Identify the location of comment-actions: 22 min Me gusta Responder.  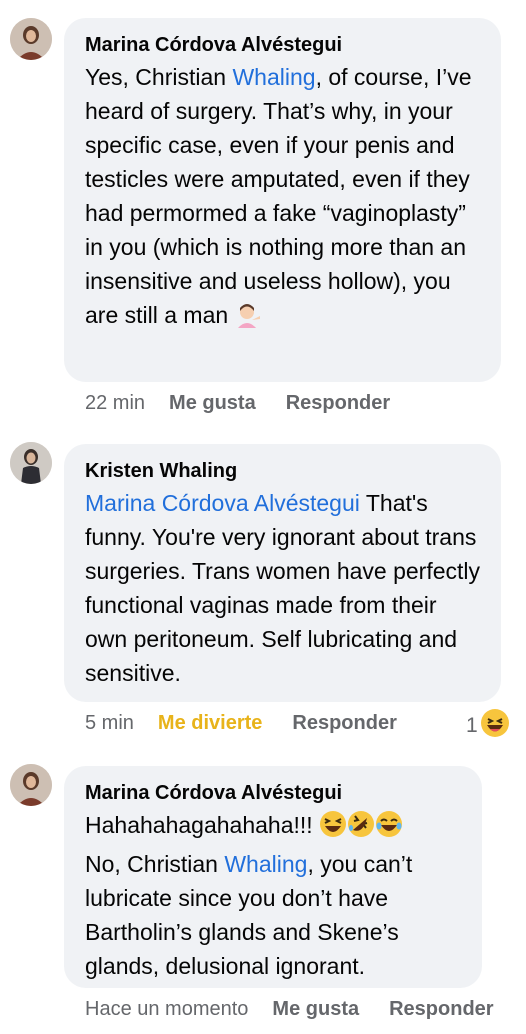
(252, 403).